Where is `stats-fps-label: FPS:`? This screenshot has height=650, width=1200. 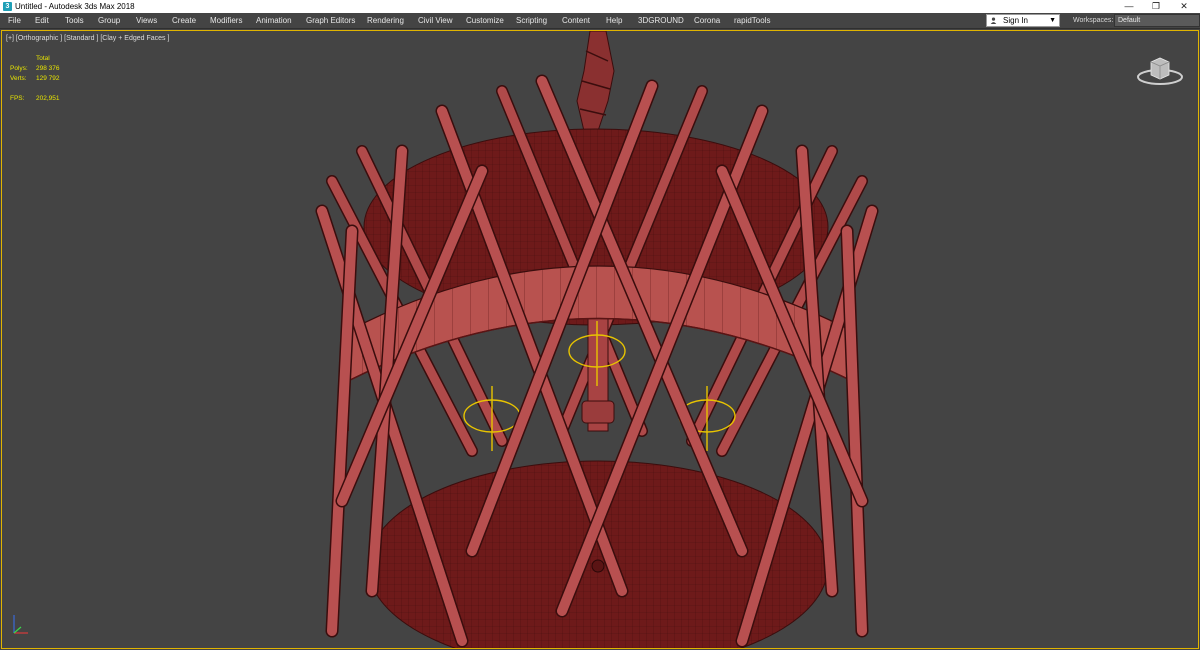 stats-fps-label: FPS: is located at coordinates (17, 98).